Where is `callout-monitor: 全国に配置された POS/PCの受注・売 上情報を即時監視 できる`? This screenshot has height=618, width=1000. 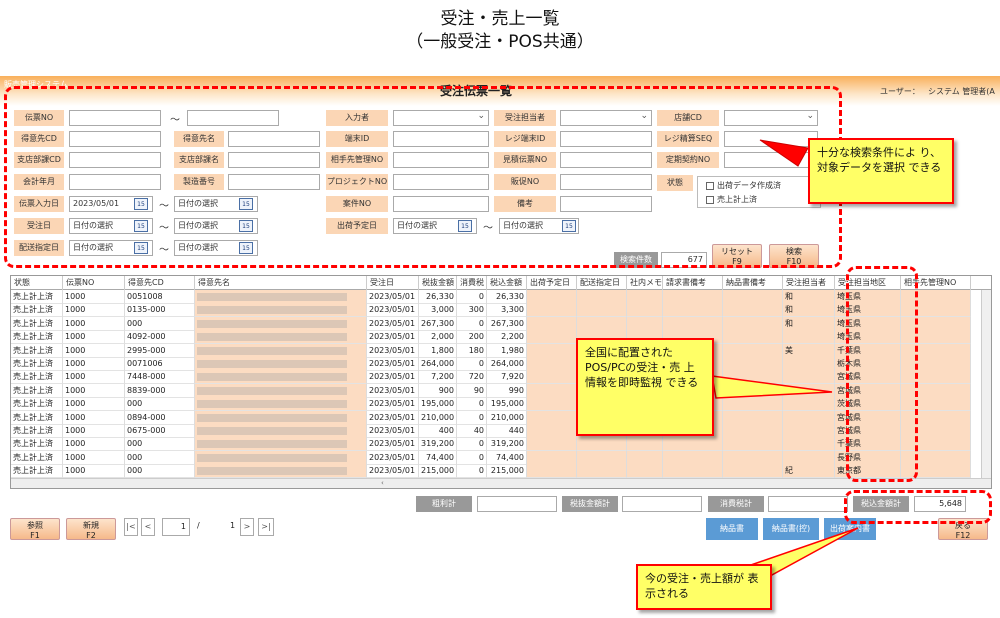 callout-monitor: 全国に配置された POS/PCの受注・売 上情報を即時監視 できる is located at coordinates (645, 387).